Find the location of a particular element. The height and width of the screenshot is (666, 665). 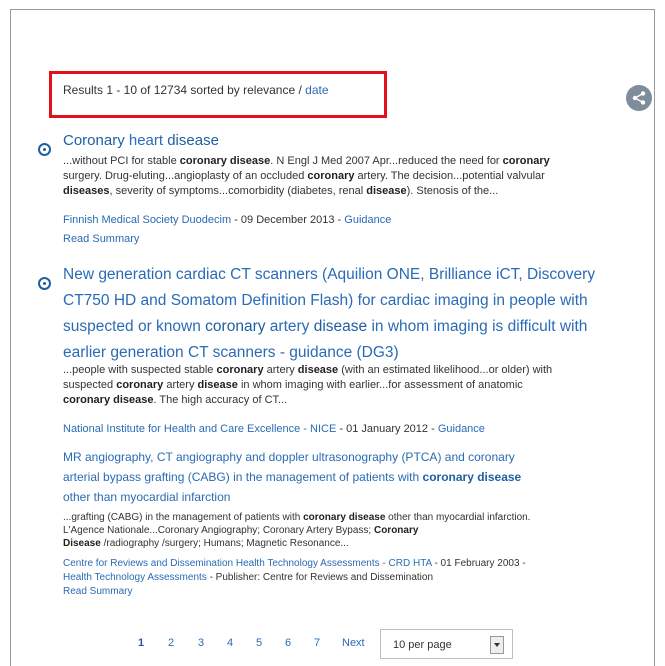

share-button is located at coordinates (639, 98).